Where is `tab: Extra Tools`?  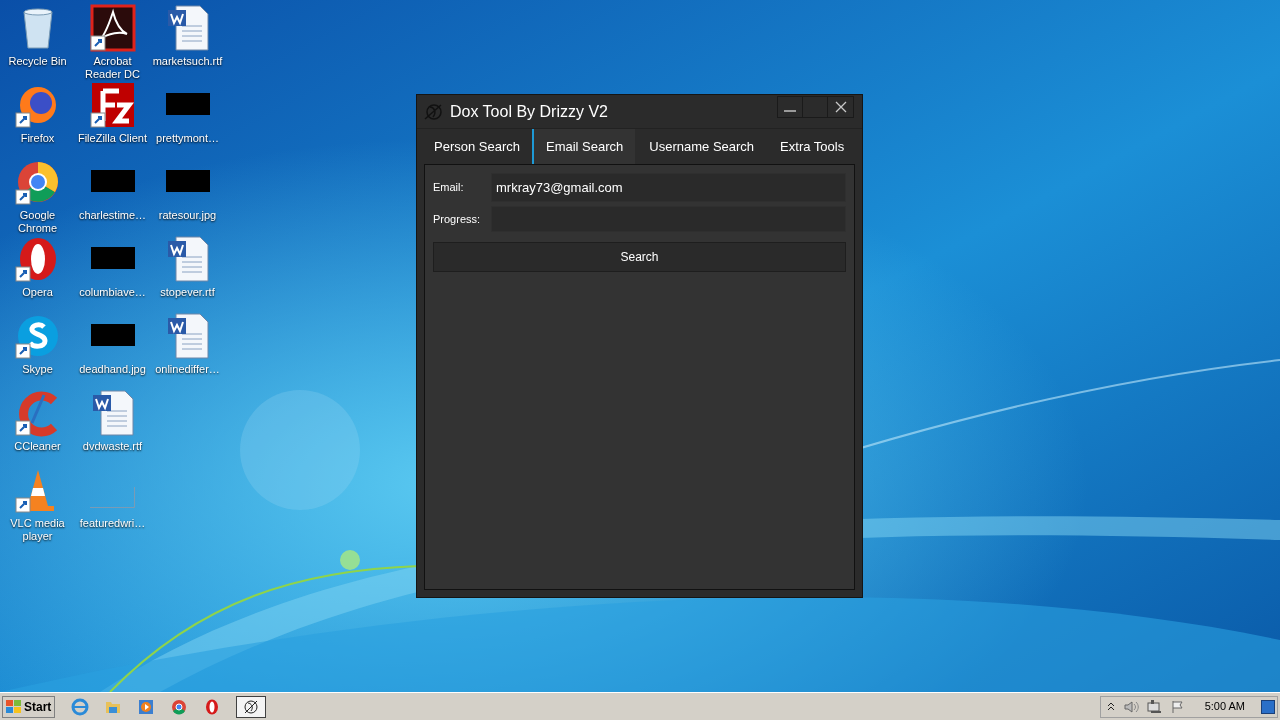 tab: Extra Tools is located at coordinates (811, 146).